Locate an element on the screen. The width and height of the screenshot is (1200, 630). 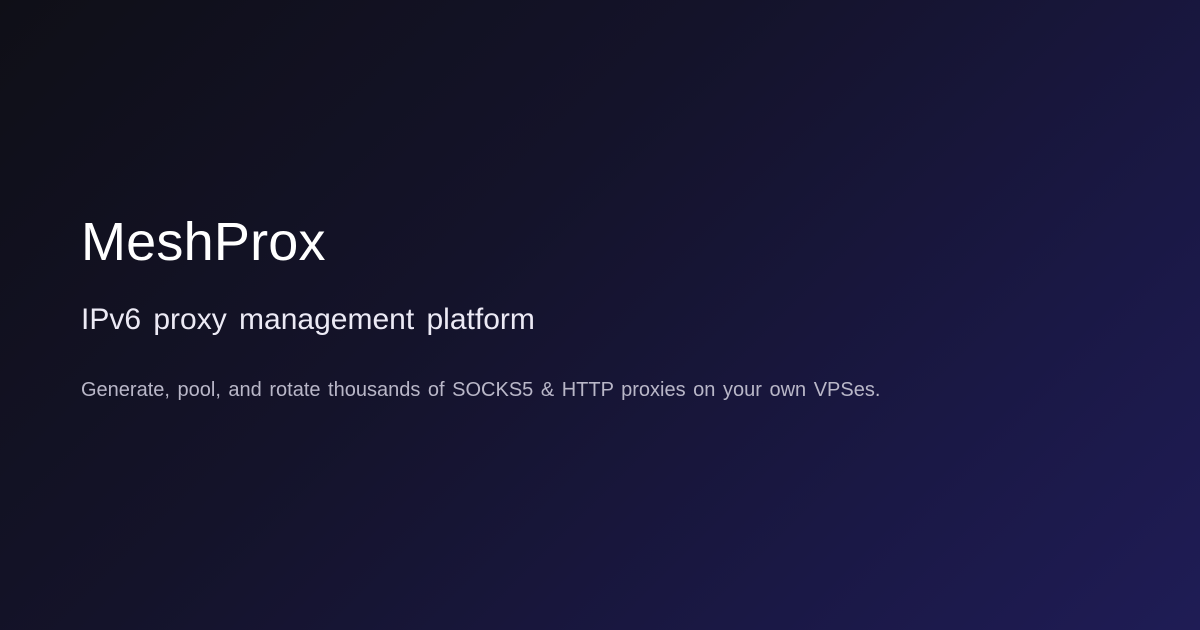
product-title: MeshProx is located at coordinates (203, 242).